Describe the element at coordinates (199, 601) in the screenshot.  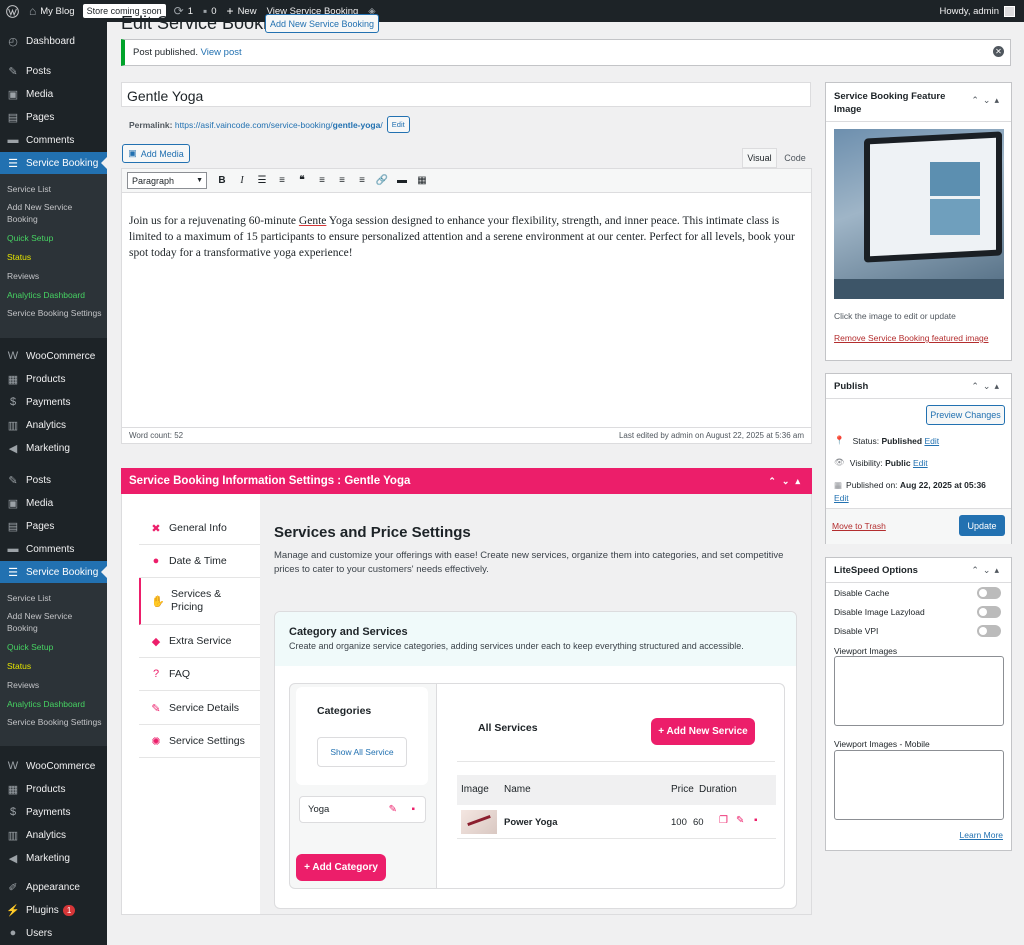
I see `nav-services-pricing: ✋ Services & Pricing` at that location.